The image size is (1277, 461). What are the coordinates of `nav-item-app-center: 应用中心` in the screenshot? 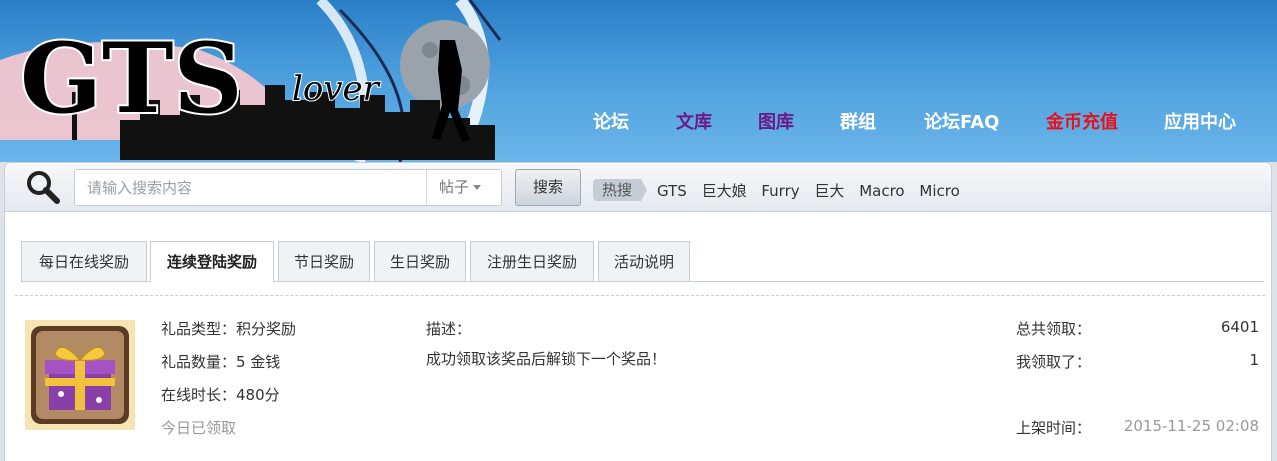 It's located at (1200, 121).